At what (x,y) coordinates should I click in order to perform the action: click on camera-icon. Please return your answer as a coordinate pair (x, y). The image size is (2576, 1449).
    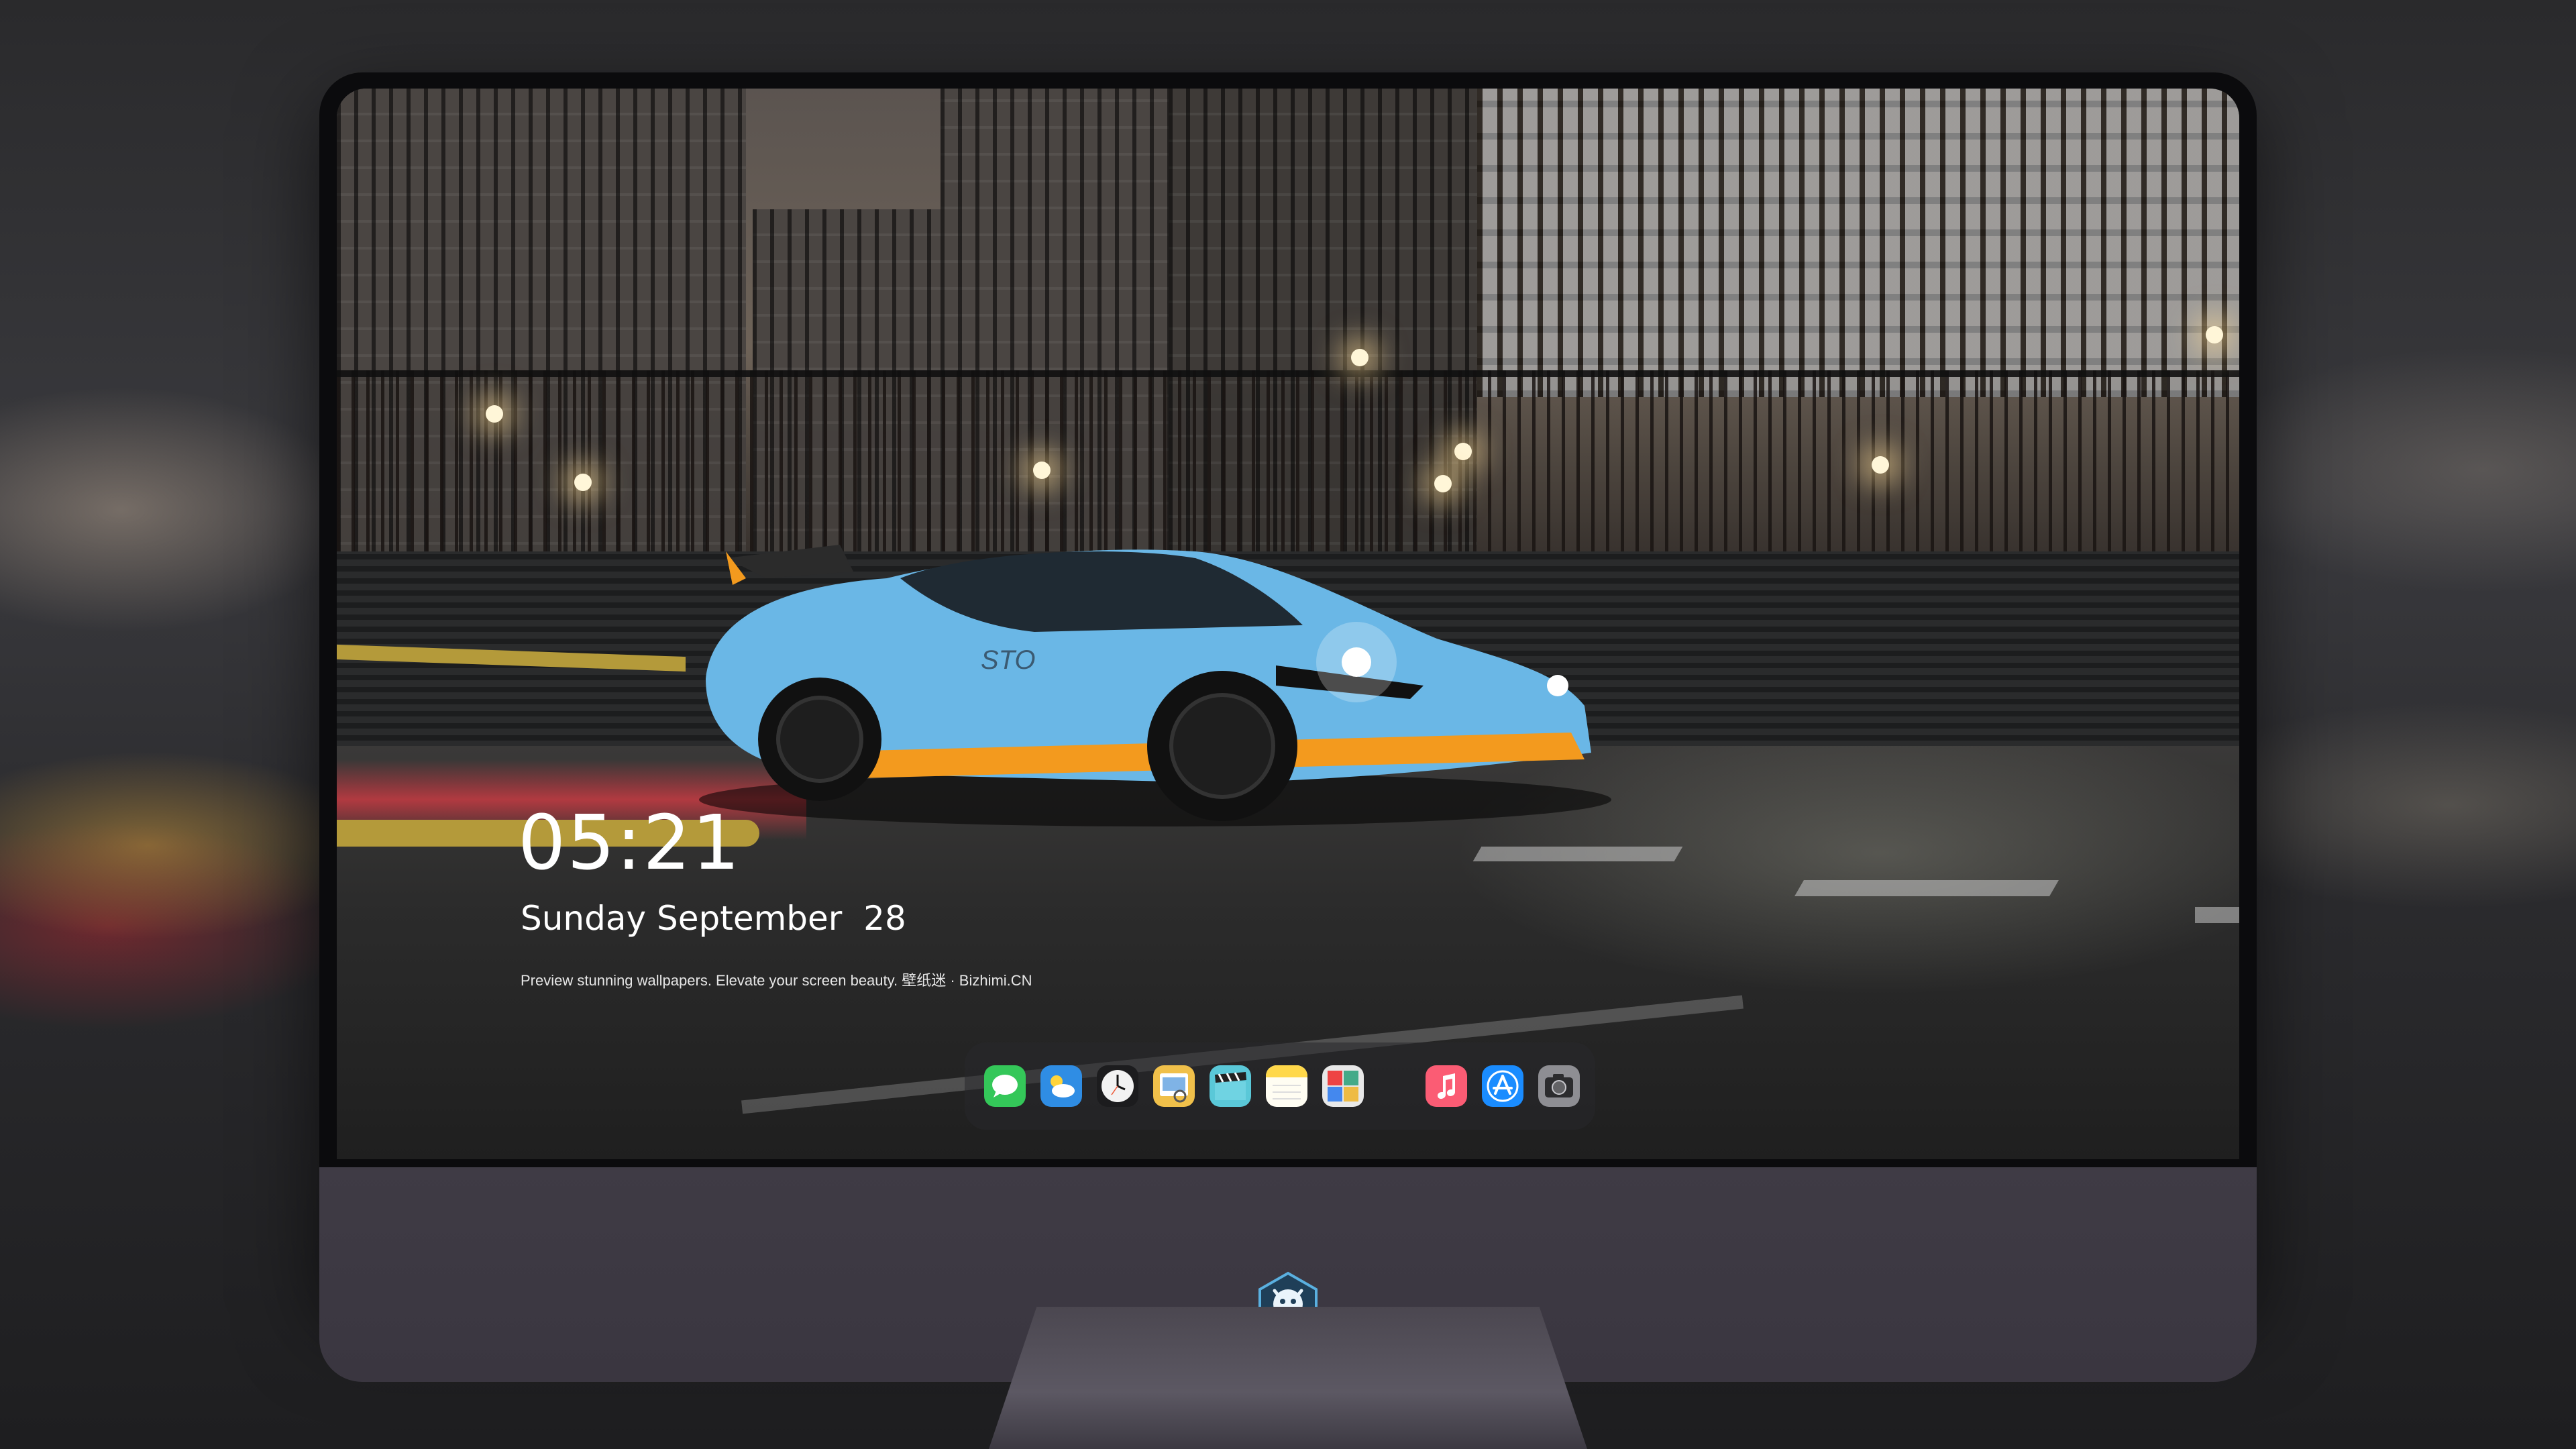
    Looking at the image, I should click on (1559, 1086).